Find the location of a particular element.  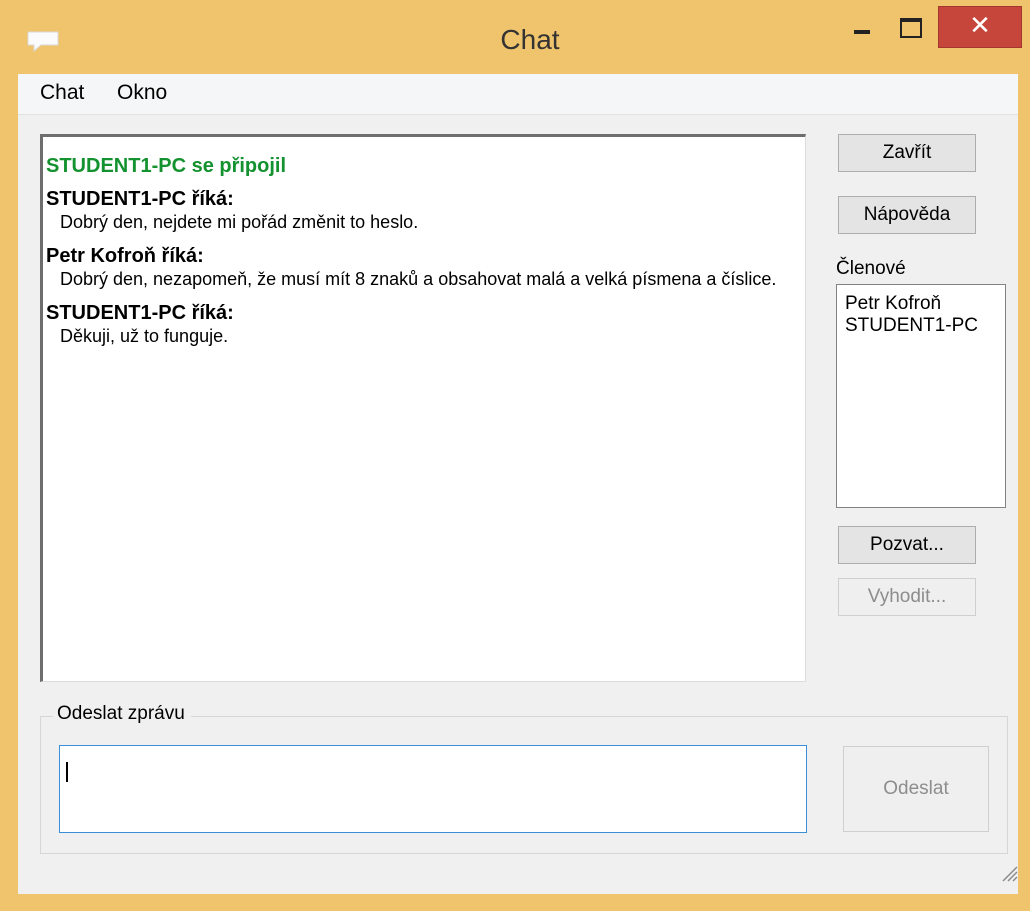

close-icon: ✕ is located at coordinates (980, 26).